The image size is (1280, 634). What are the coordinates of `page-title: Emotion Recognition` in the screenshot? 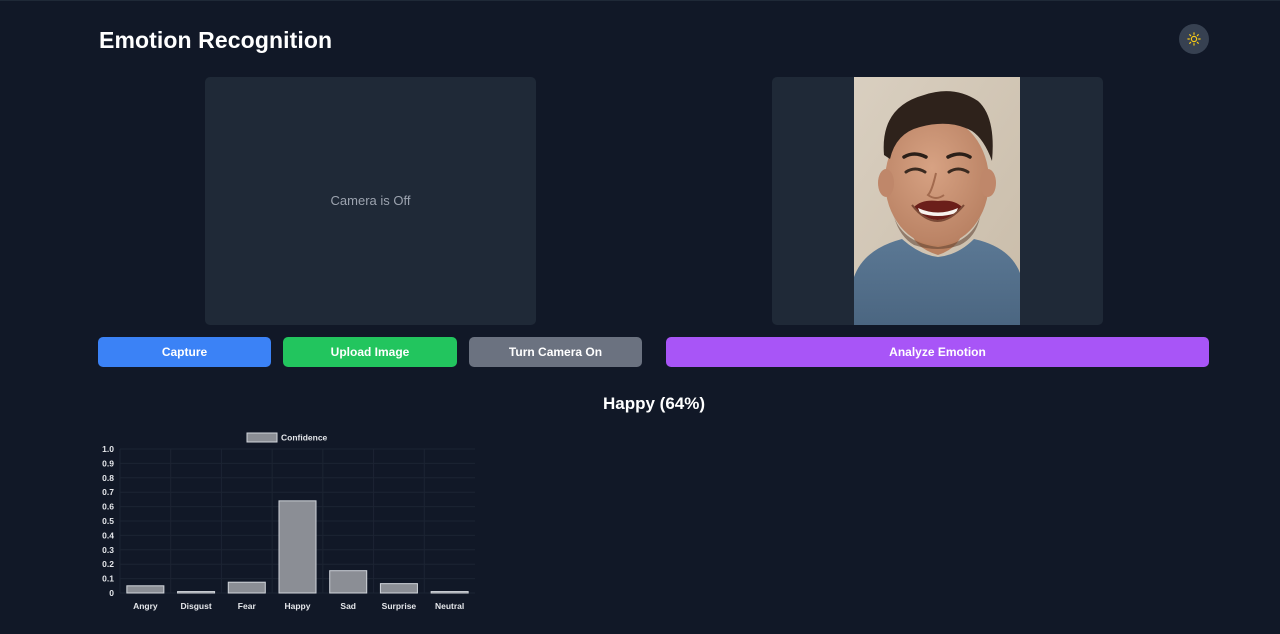 It's located at (216, 40).